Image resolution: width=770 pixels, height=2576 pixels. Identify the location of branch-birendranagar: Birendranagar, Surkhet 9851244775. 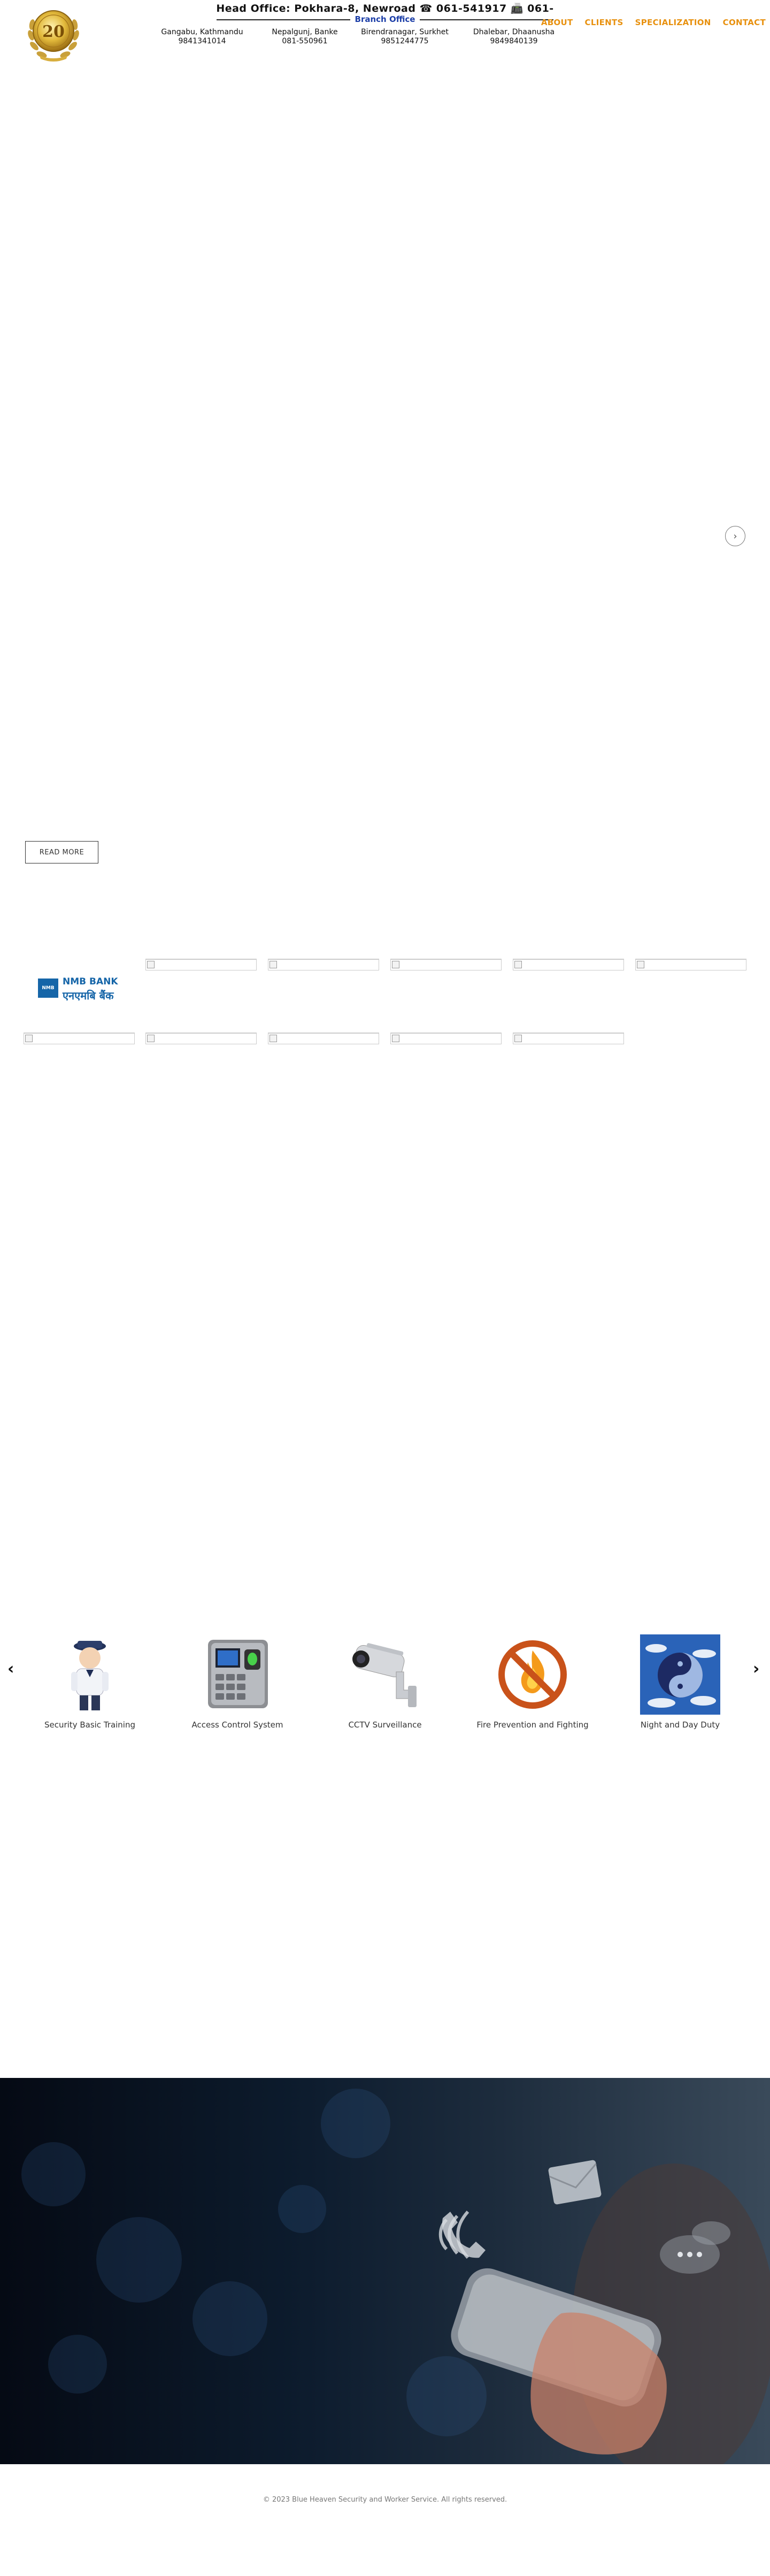
(405, 37).